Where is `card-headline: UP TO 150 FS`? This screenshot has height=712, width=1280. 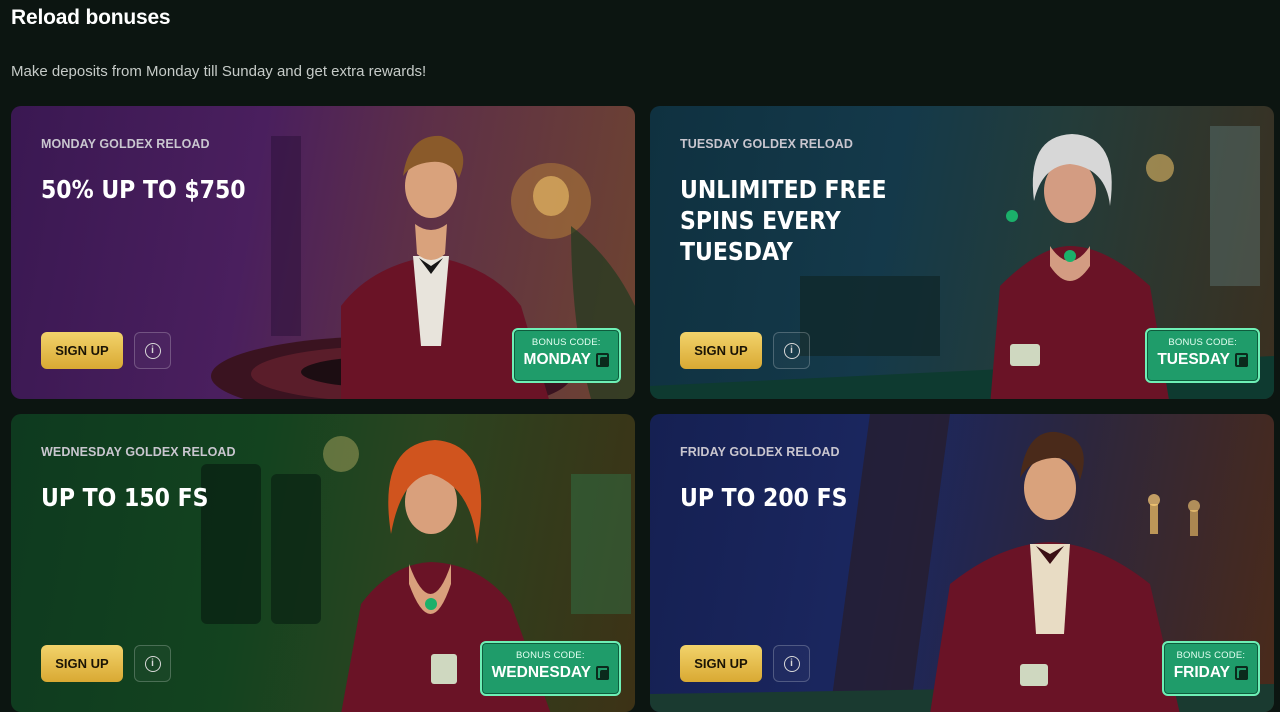
card-headline: UP TO 150 FS is located at coordinates (125, 497).